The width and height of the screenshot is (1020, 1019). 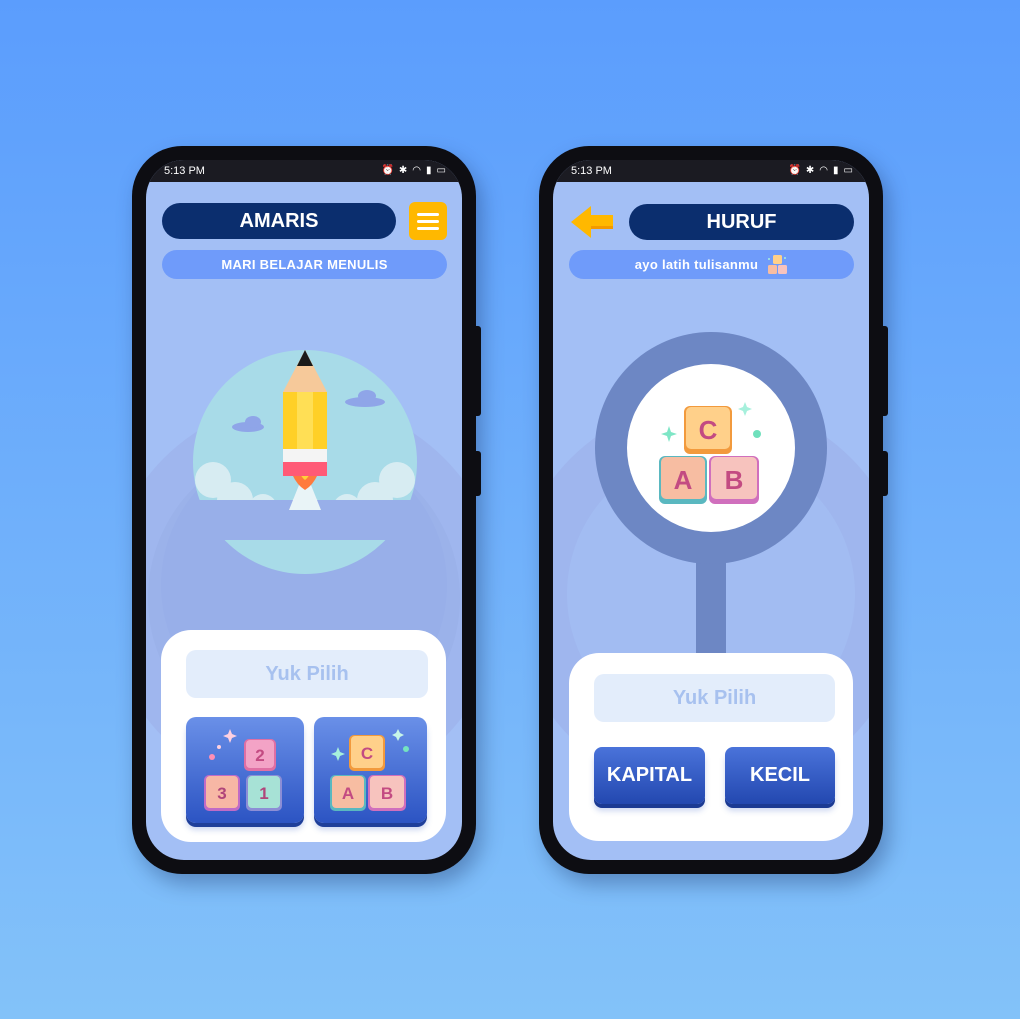 I want to click on letter-blocks-icon: C A B, so click(x=369, y=770).